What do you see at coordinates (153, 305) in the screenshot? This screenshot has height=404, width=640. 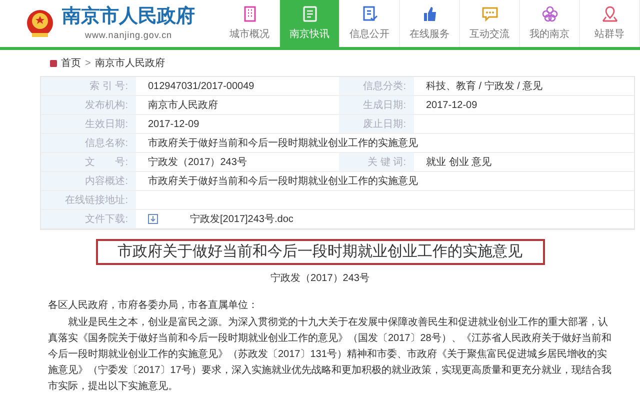 I see `salutation: 各区人民政府，市府各委办局，市各直属单位：` at bounding box center [153, 305].